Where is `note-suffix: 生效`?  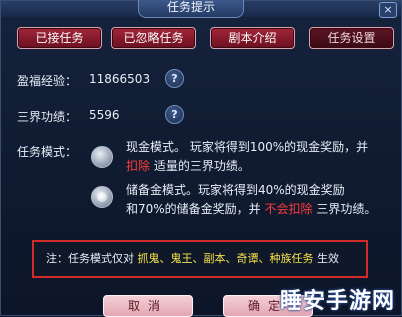
note-suffix: 生效 is located at coordinates (326, 258).